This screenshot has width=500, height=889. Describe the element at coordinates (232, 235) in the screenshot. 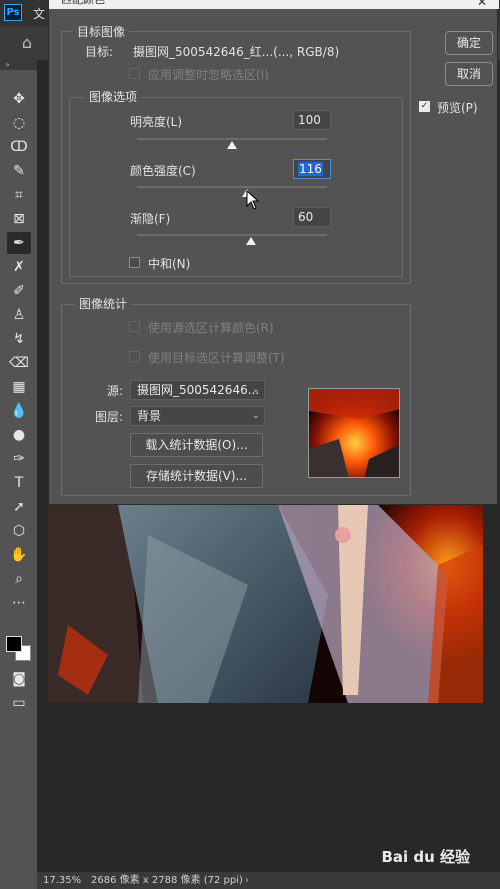

I see `fade-slider-track` at that location.